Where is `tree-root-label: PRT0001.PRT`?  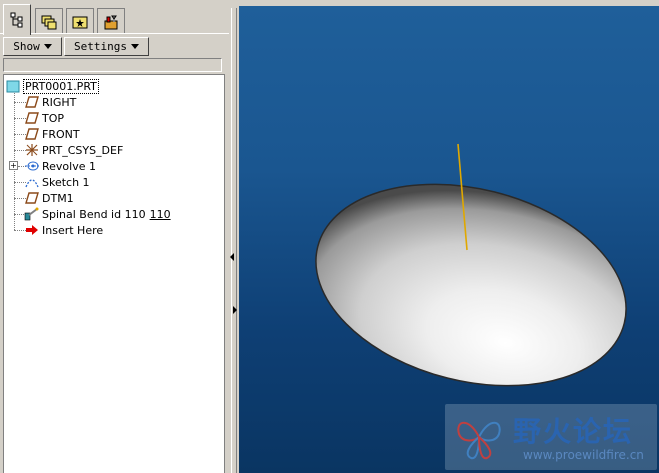 tree-root-label: PRT0001.PRT is located at coordinates (61, 86).